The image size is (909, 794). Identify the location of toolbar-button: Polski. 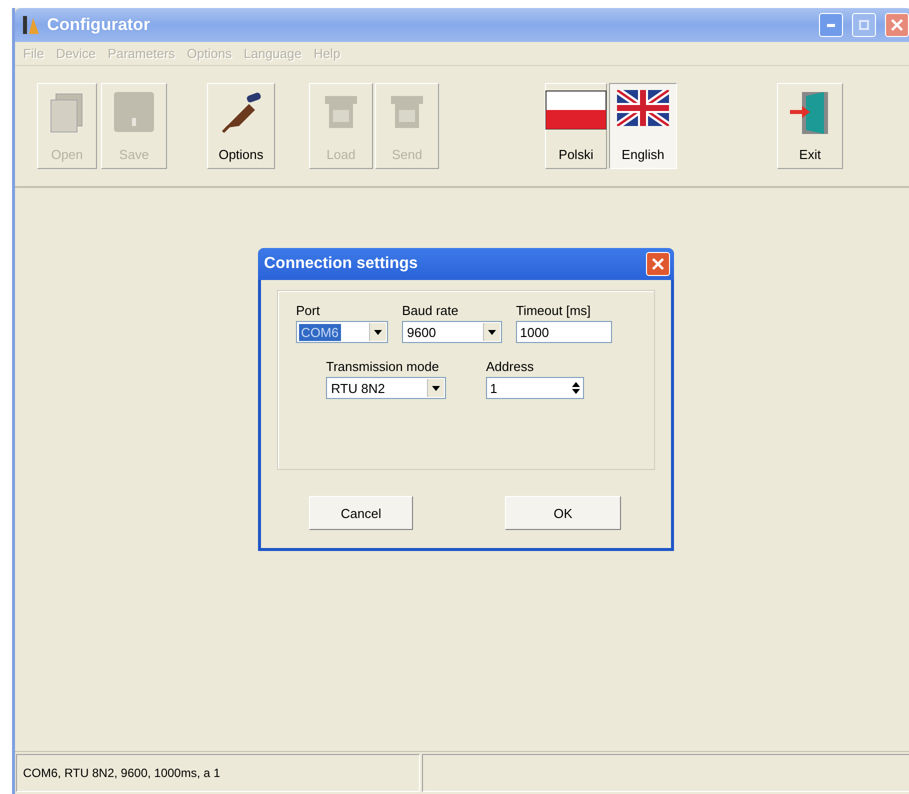
(576, 126).